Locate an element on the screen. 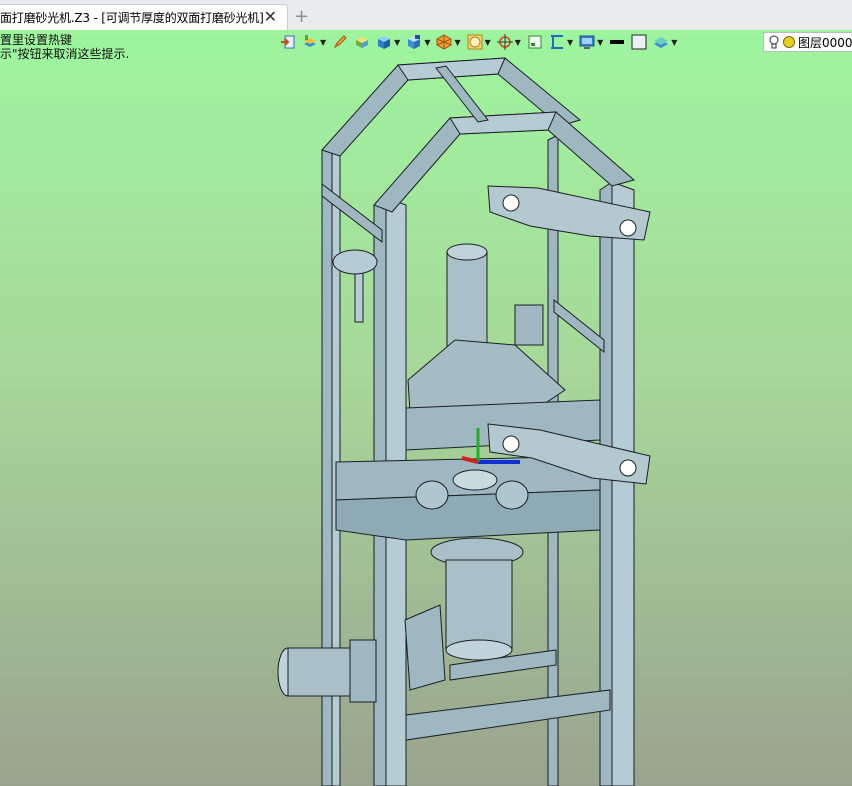 This screenshot has width=852, height=786. gearbox is located at coordinates (529, 325).